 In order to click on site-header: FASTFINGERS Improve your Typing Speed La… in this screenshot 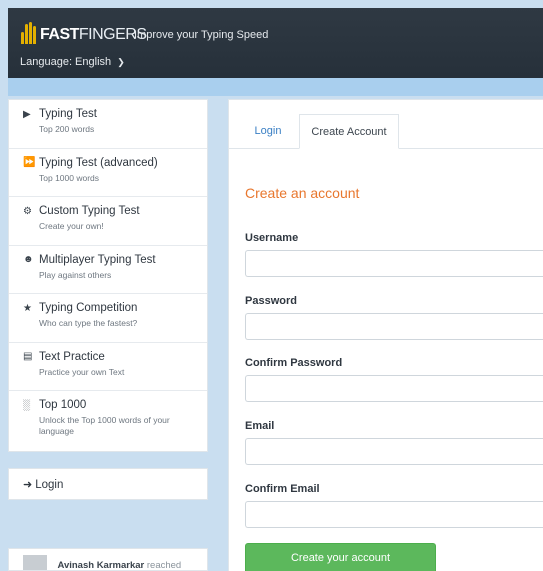, I will do `click(275, 43)`.